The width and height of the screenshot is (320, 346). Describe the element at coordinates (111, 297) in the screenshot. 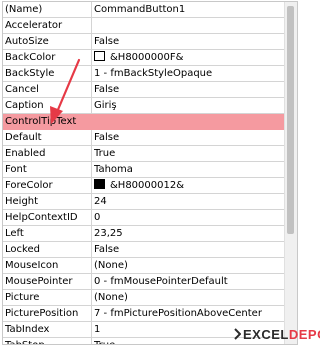

I see `property-value-text: (None)` at that location.